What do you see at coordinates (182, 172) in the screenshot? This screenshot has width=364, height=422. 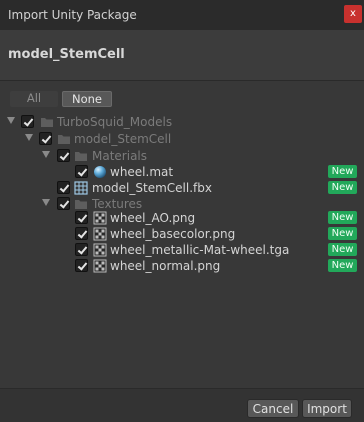 I see `tree-row-wheel-mat: wheel.mat New` at bounding box center [182, 172].